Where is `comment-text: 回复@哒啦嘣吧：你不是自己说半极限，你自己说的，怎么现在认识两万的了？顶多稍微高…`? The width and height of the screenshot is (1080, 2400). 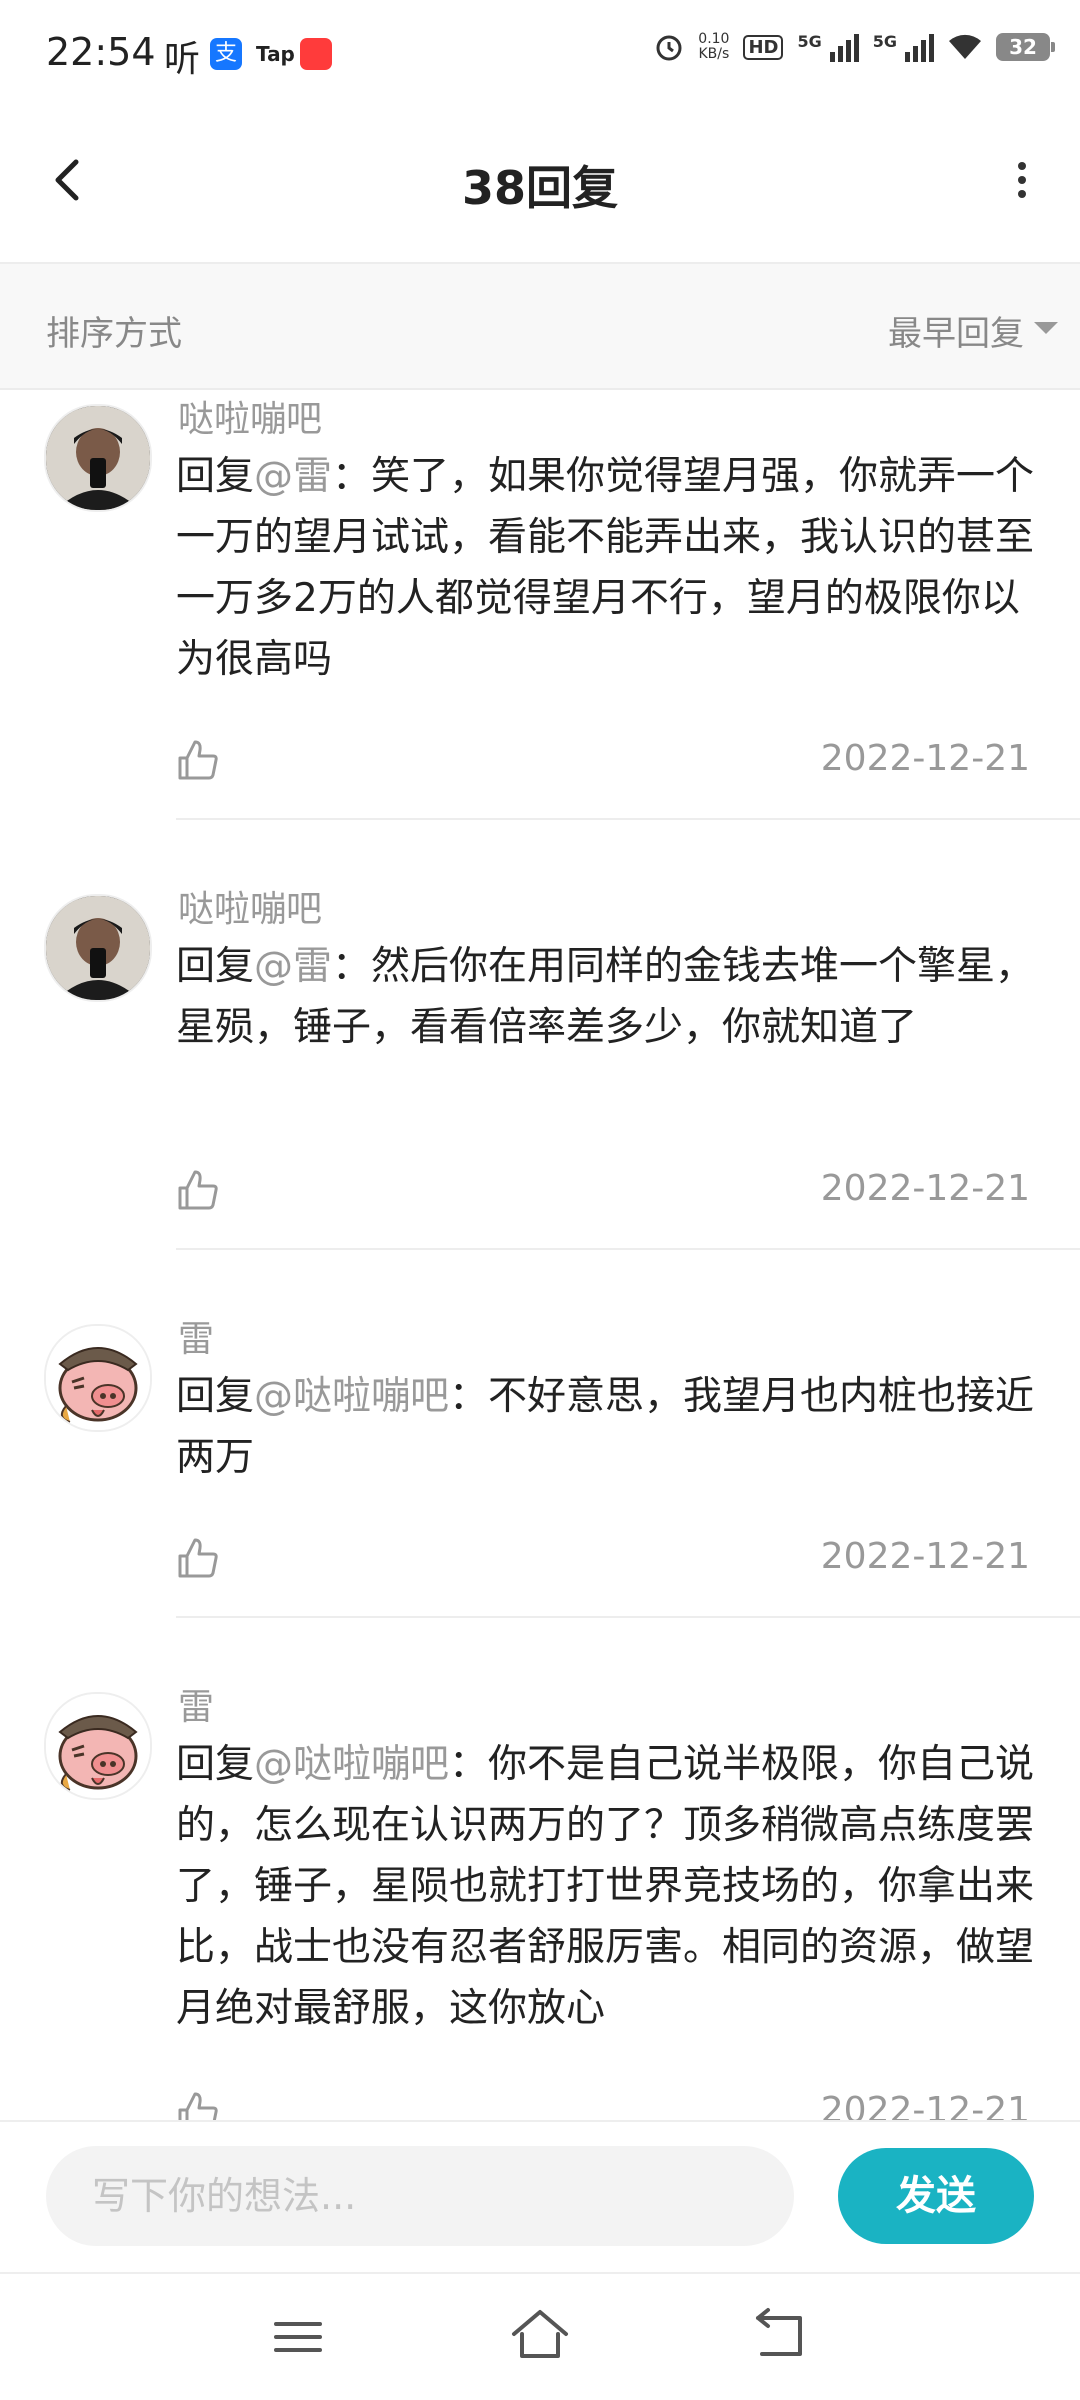
comment-text: 回复@哒啦嘣吧：你不是自己说半极限，你自己说的，怎么现在认识两万的了？顶多稍微高… is located at coordinates (606, 1886).